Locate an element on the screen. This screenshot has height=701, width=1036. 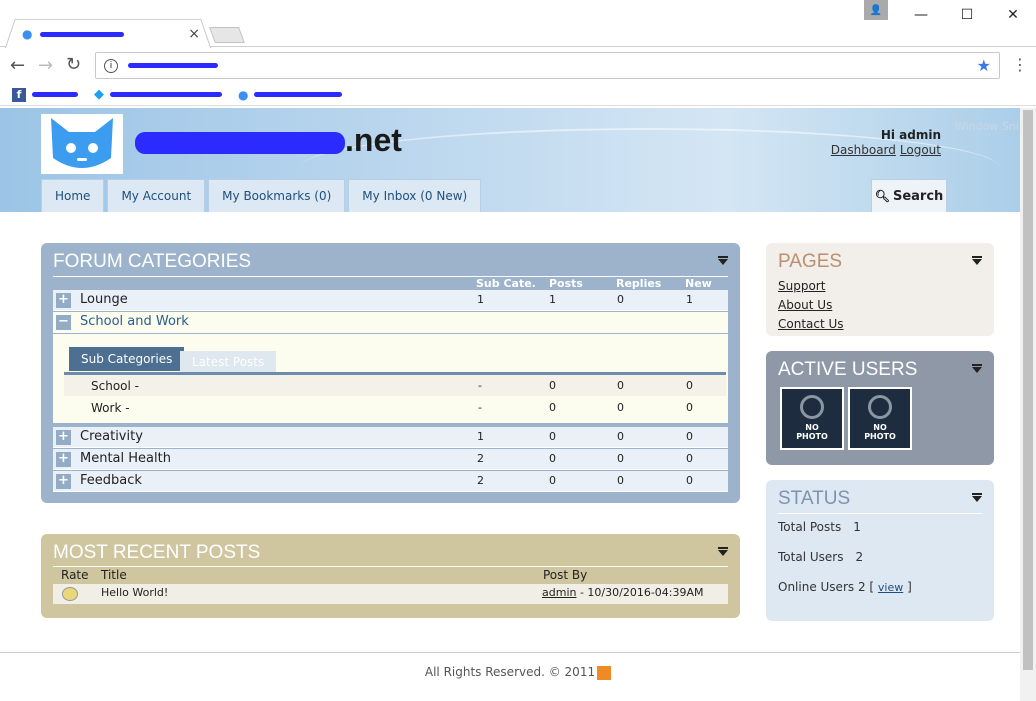
info-icon: i is located at coordinates (111, 65).